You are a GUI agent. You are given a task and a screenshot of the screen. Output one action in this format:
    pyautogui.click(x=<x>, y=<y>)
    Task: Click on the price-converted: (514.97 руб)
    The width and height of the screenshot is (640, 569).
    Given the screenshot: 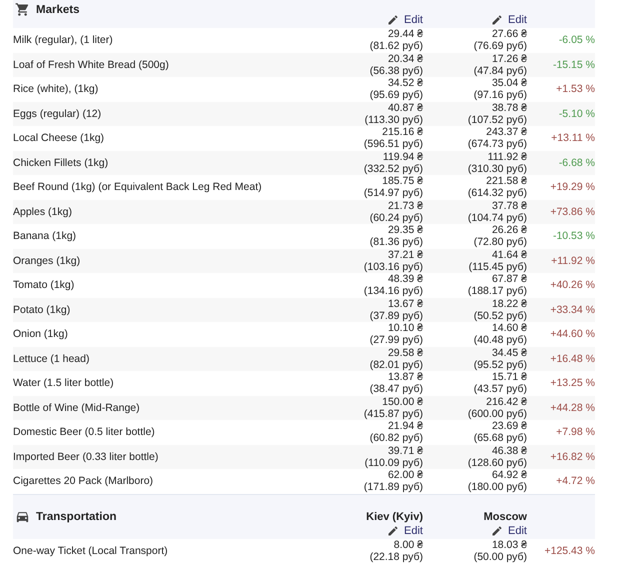 What is the action you would take?
    pyautogui.click(x=392, y=193)
    